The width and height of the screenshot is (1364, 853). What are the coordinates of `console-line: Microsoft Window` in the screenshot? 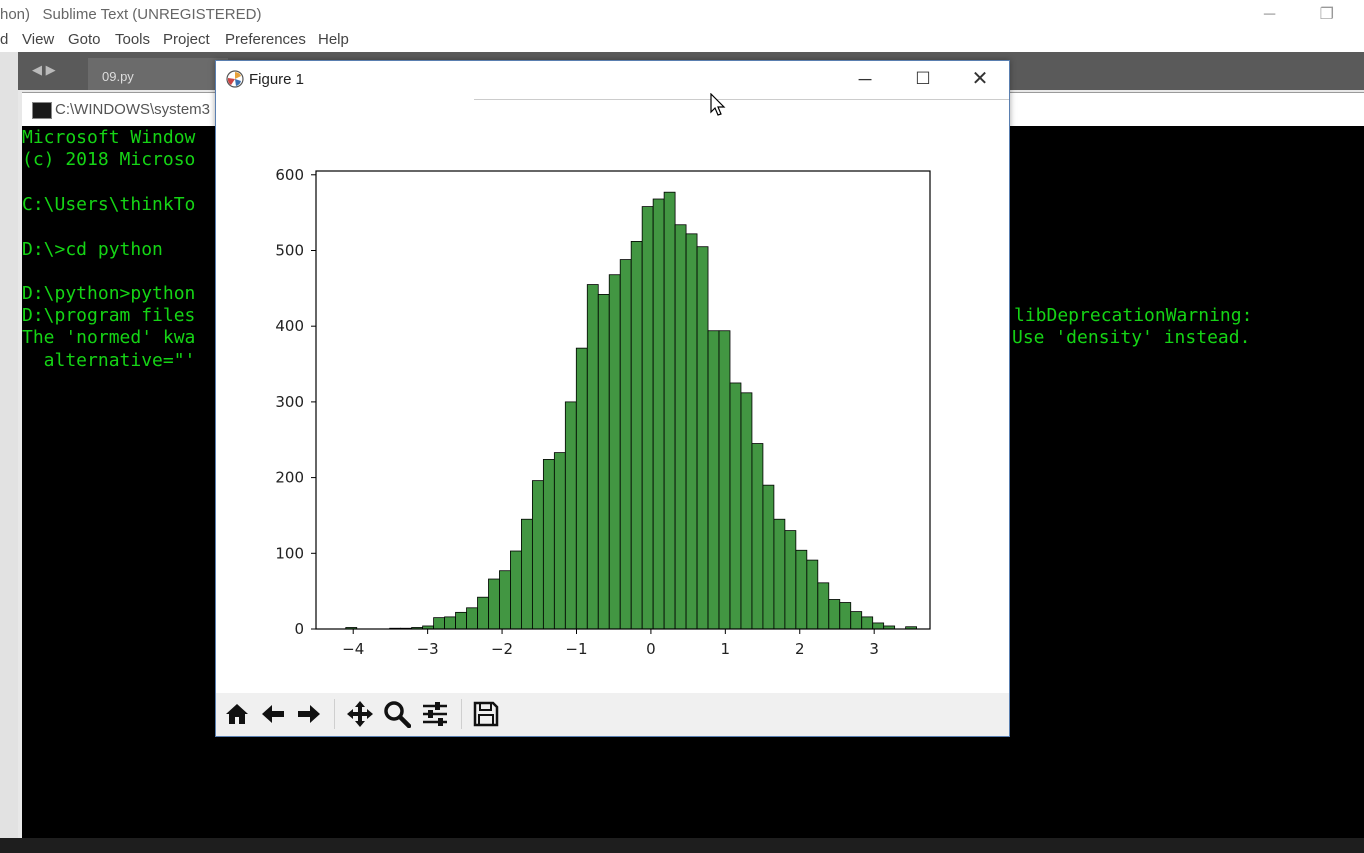 It's located at (109, 137).